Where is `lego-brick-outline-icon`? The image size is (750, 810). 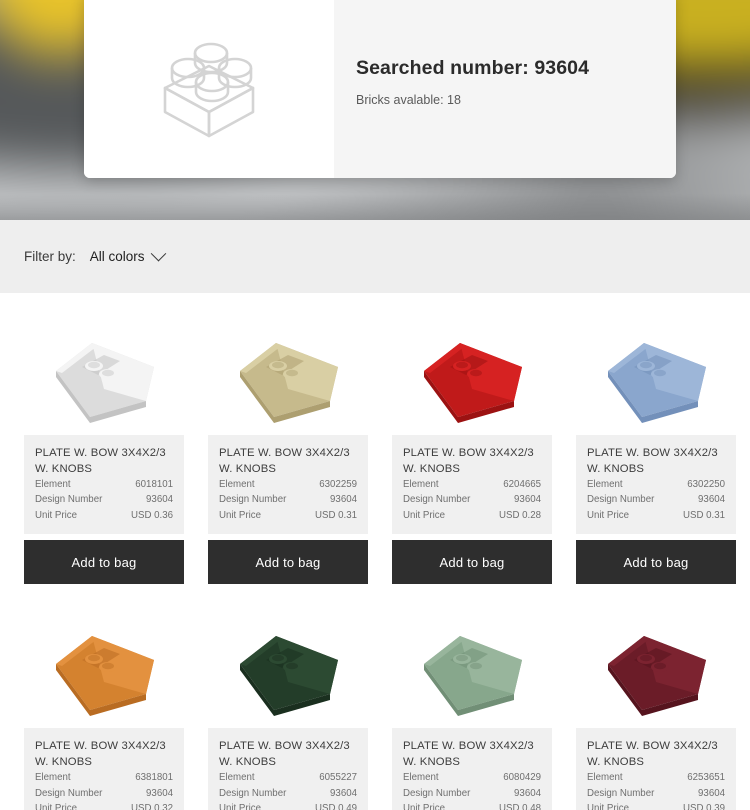 lego-brick-outline-icon is located at coordinates (209, 90).